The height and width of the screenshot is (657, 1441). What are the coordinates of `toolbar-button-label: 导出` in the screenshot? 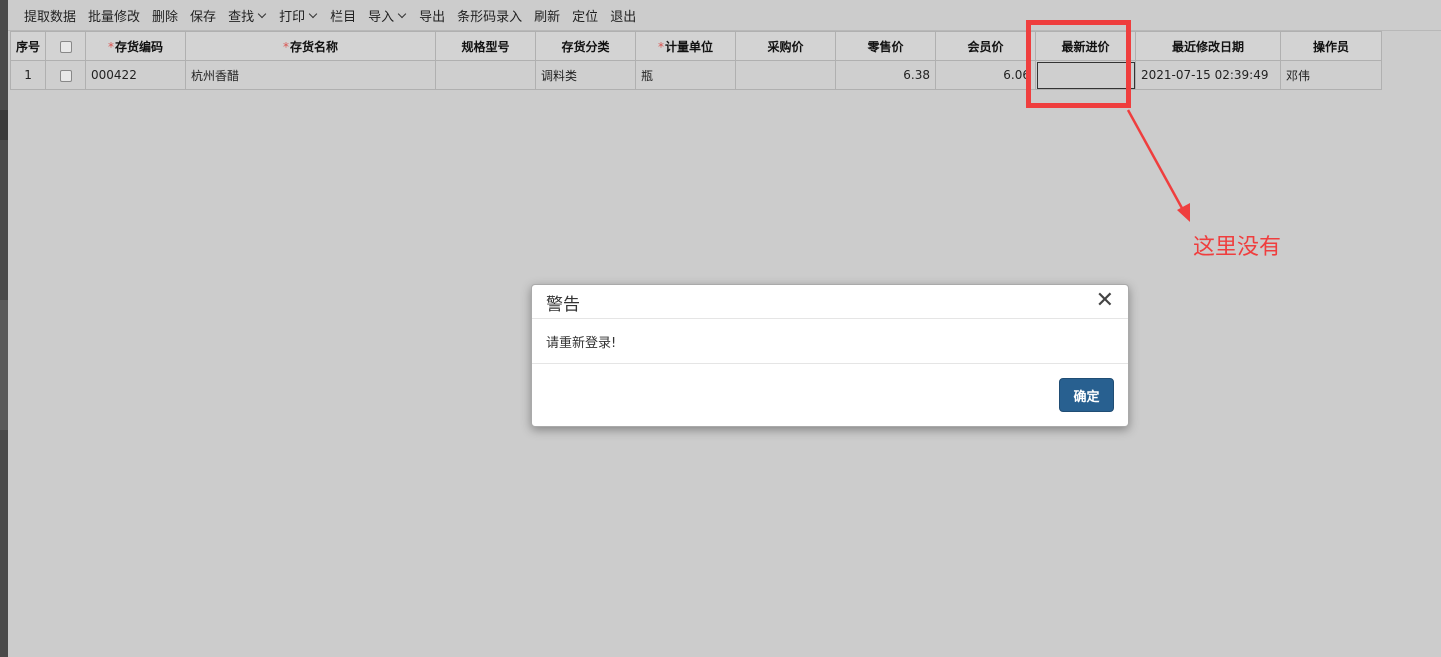 It's located at (432, 17).